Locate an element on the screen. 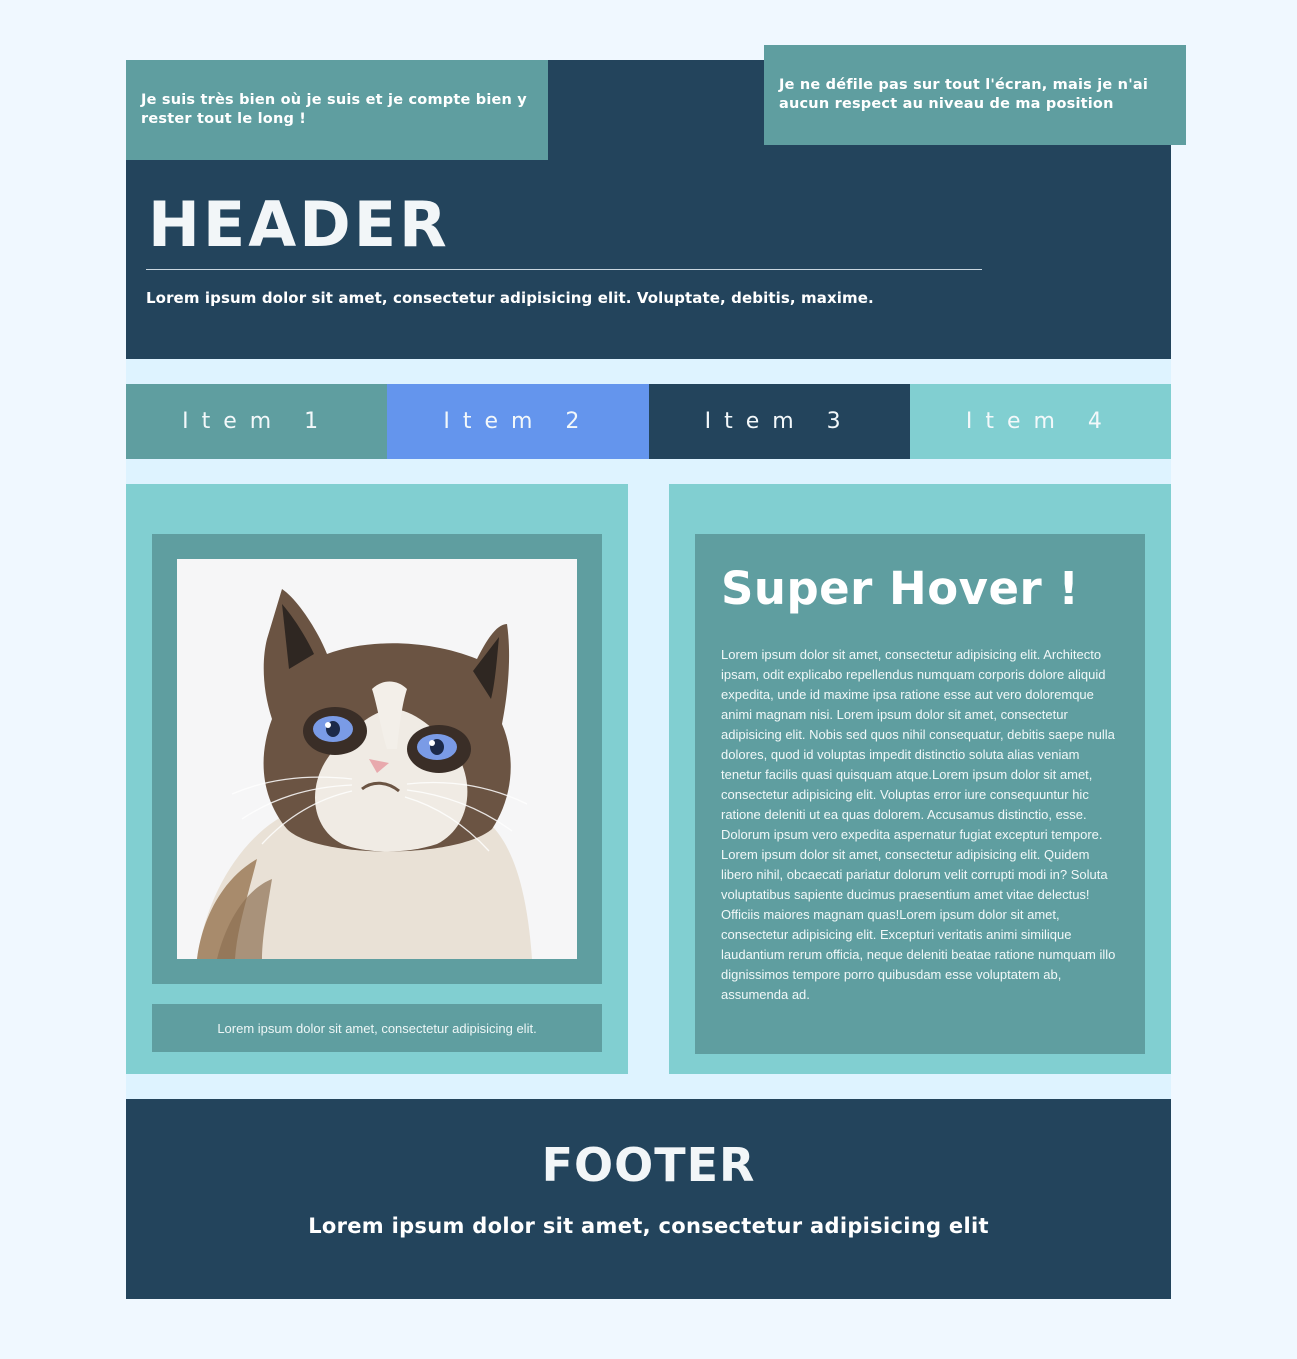 This screenshot has height=1359, width=1297. nav-item-3: Item 3 is located at coordinates (779, 421).